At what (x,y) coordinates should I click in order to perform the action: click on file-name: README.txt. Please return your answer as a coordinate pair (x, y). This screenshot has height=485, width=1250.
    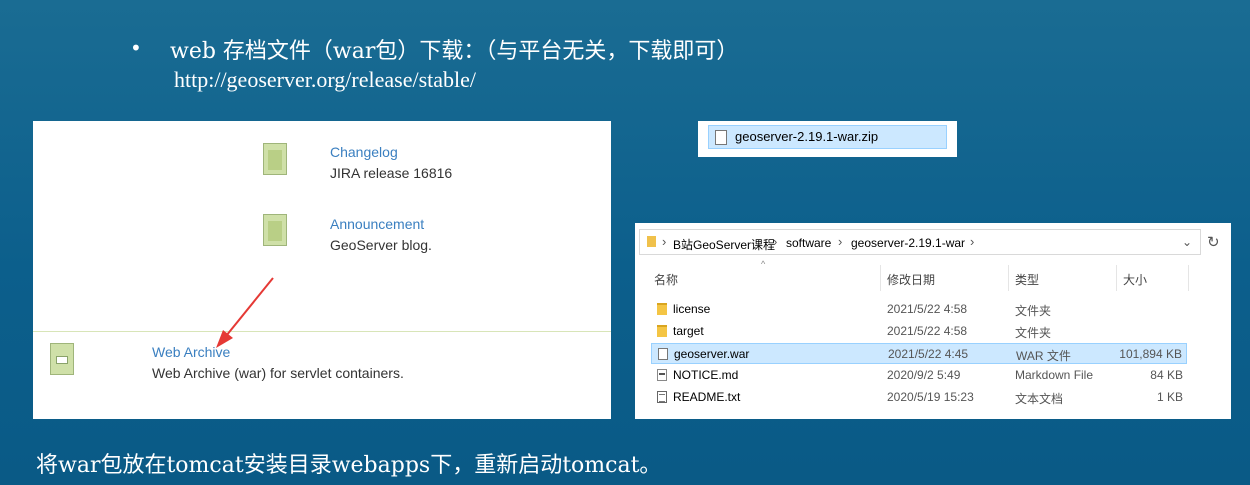
    Looking at the image, I should click on (707, 397).